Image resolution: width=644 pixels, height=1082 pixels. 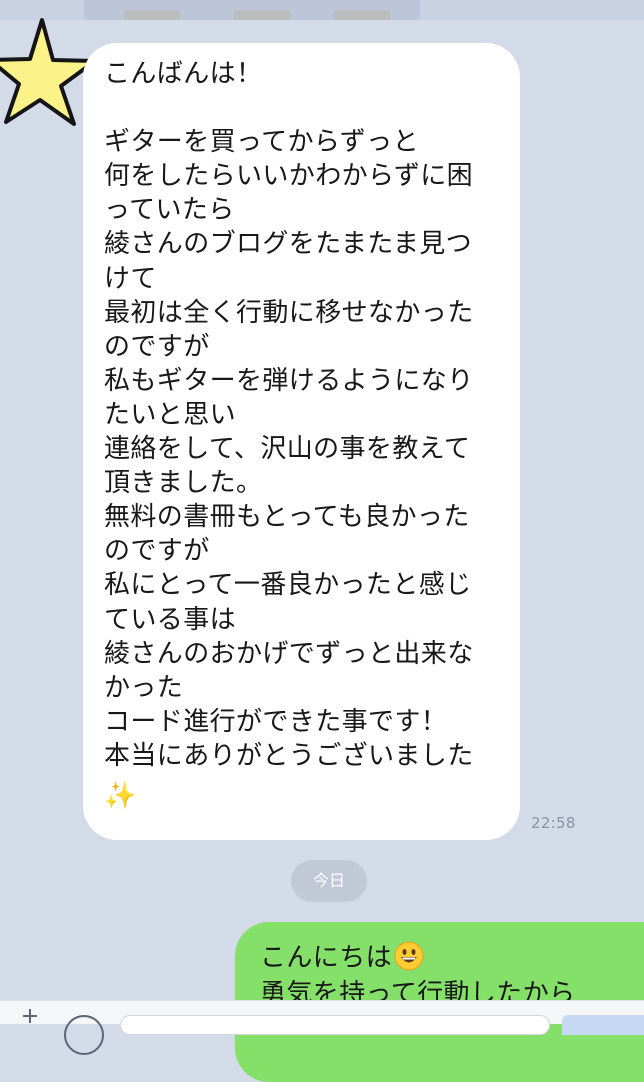 What do you see at coordinates (287, 449) in the screenshot?
I see `message-line: 連絡をして、沢山の事を教えて` at bounding box center [287, 449].